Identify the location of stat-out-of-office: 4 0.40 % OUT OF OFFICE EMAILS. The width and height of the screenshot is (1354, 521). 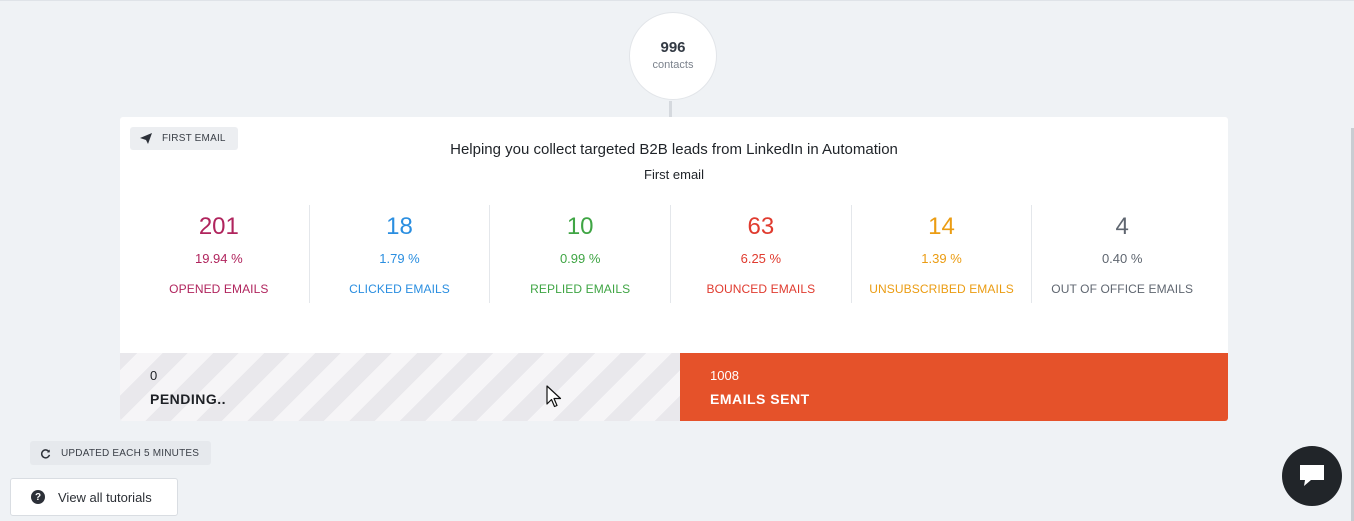
(1121, 254).